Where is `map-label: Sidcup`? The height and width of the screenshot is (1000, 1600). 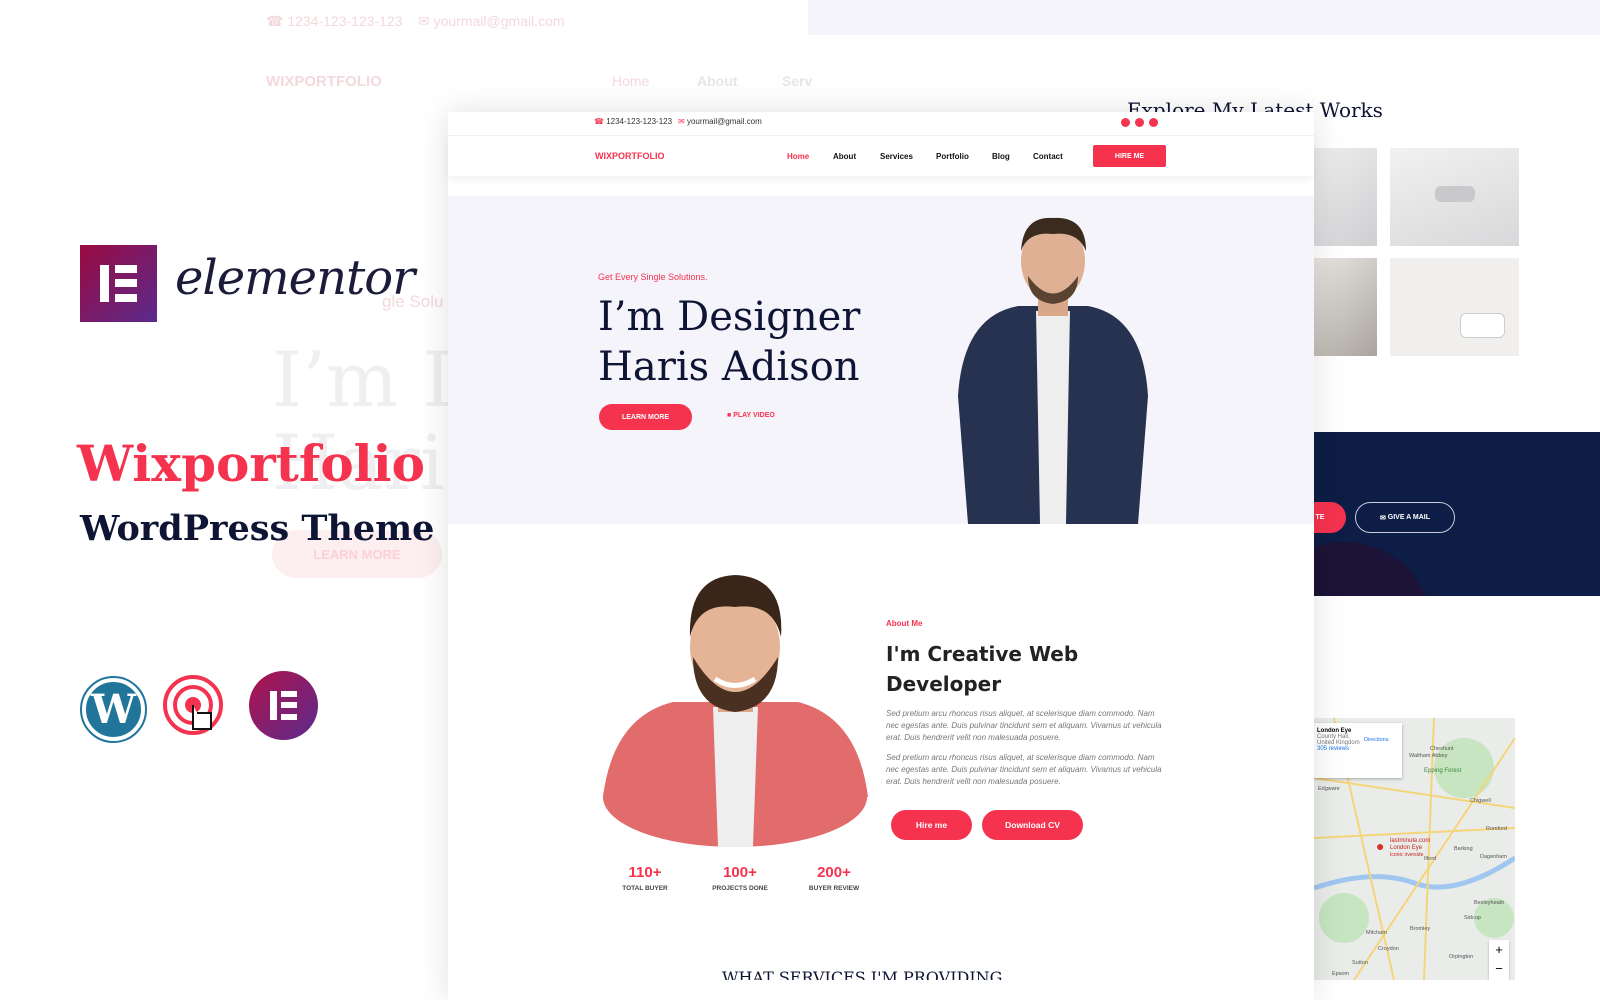
map-label: Sidcup is located at coordinates (1472, 918).